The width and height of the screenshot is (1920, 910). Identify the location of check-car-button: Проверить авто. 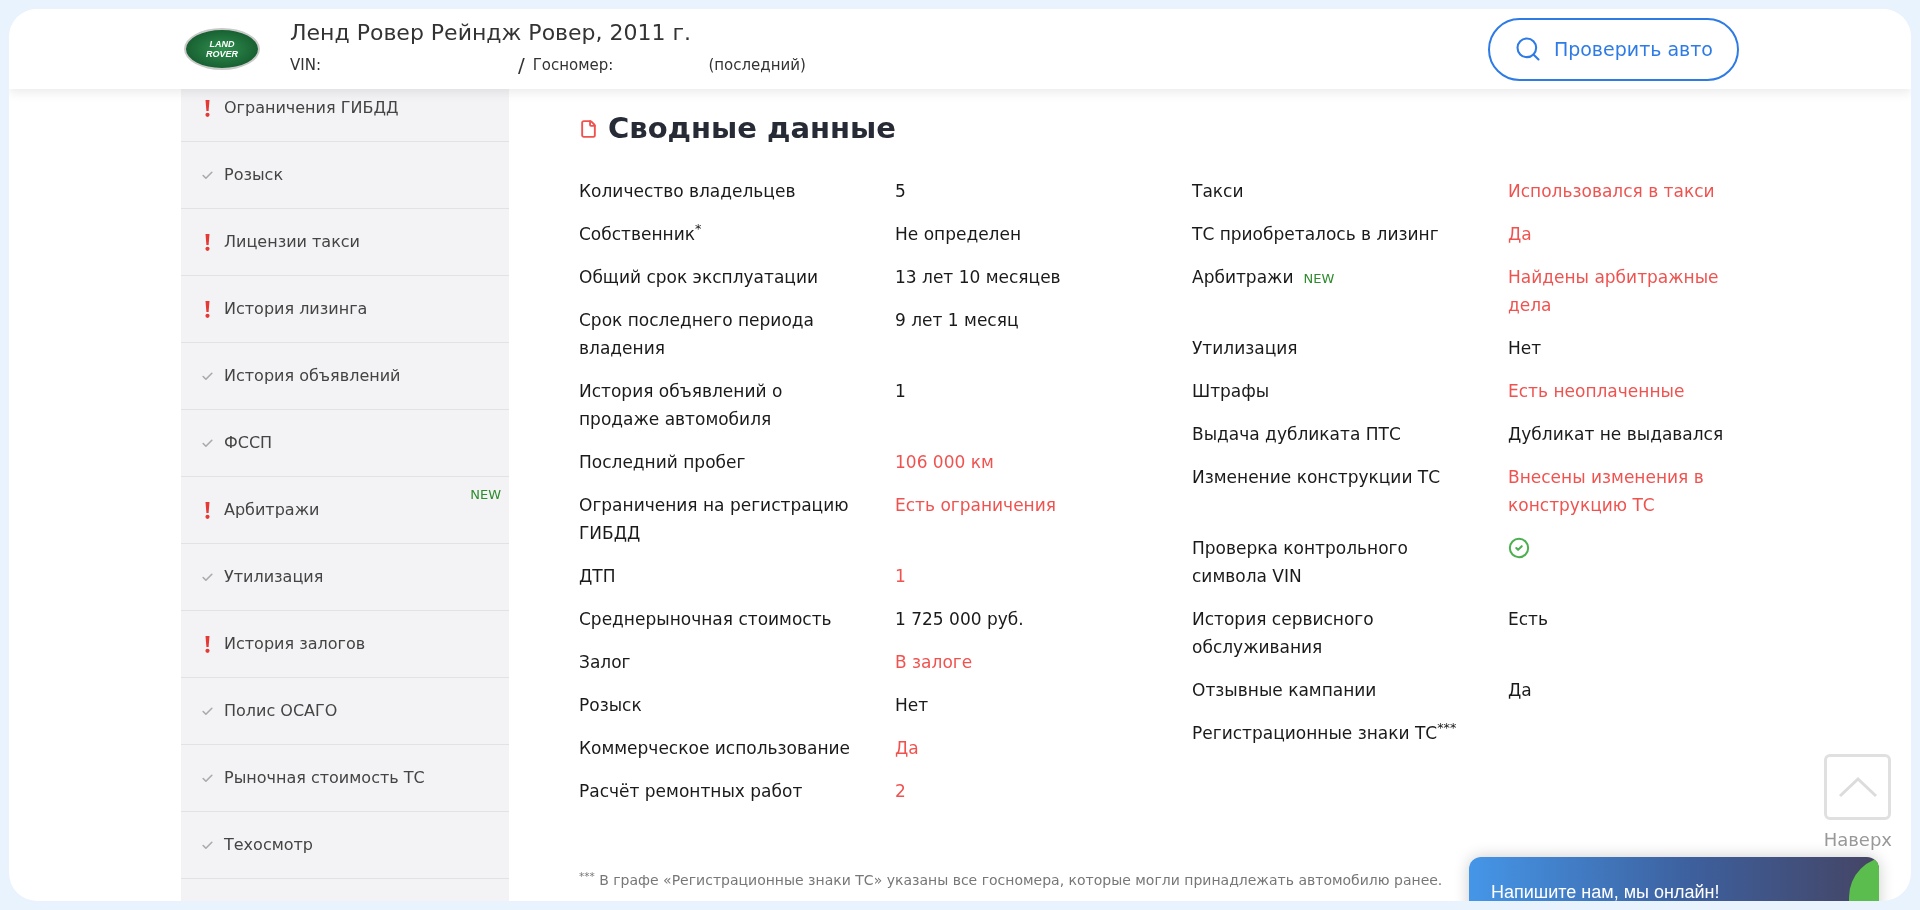
(1613, 49).